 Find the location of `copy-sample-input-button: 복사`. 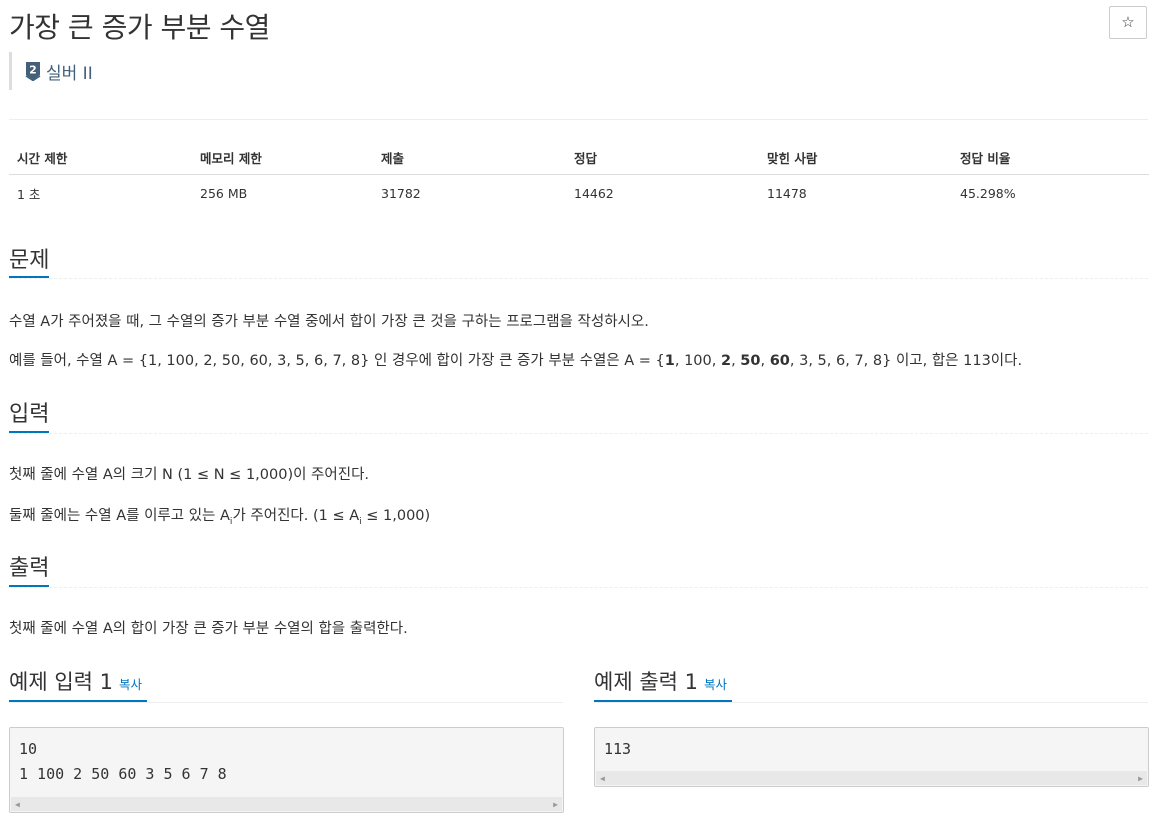

copy-sample-input-button: 복사 is located at coordinates (130, 684).